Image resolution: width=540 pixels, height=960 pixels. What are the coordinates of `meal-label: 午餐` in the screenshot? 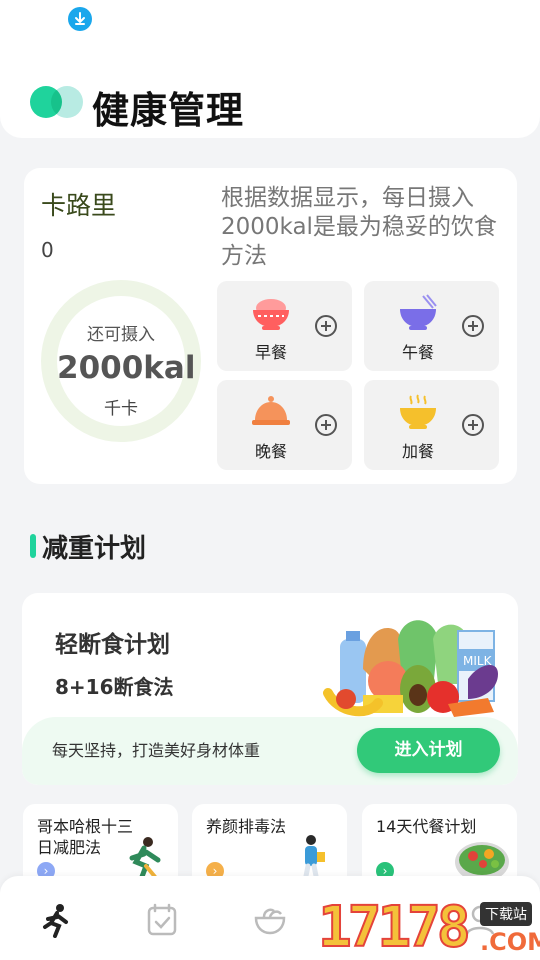 It's located at (417, 352).